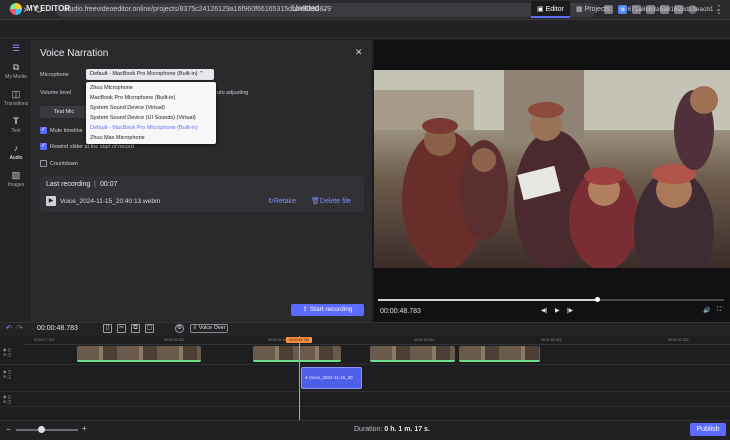 Image resolution: width=730 pixels, height=440 pixels. I want to click on account-menu: ◉ 671a8cb3a5a81628d19eacb1 ⌄, so click(670, 9).